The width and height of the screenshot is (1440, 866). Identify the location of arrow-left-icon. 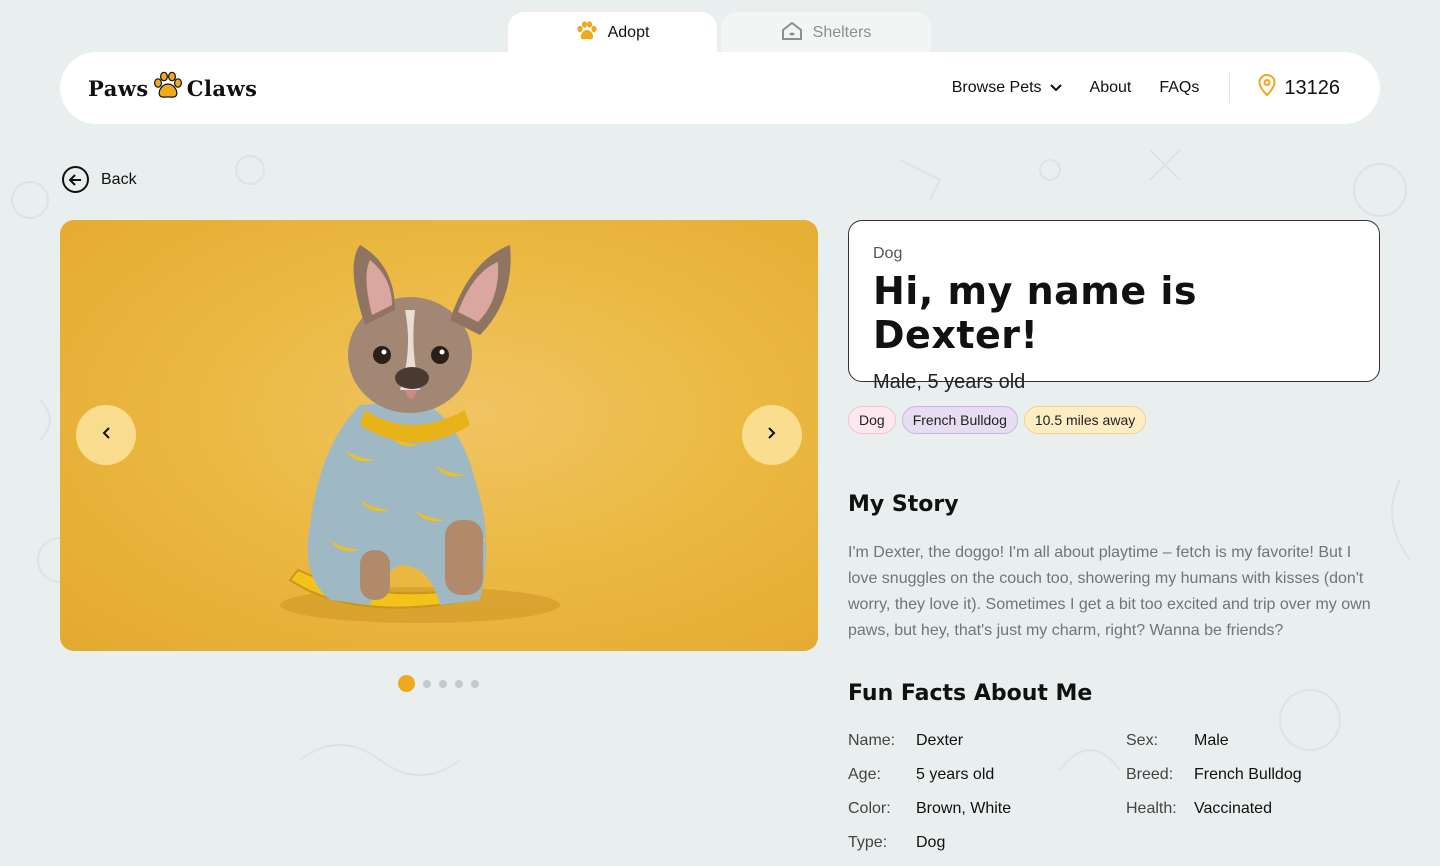
(75, 179).